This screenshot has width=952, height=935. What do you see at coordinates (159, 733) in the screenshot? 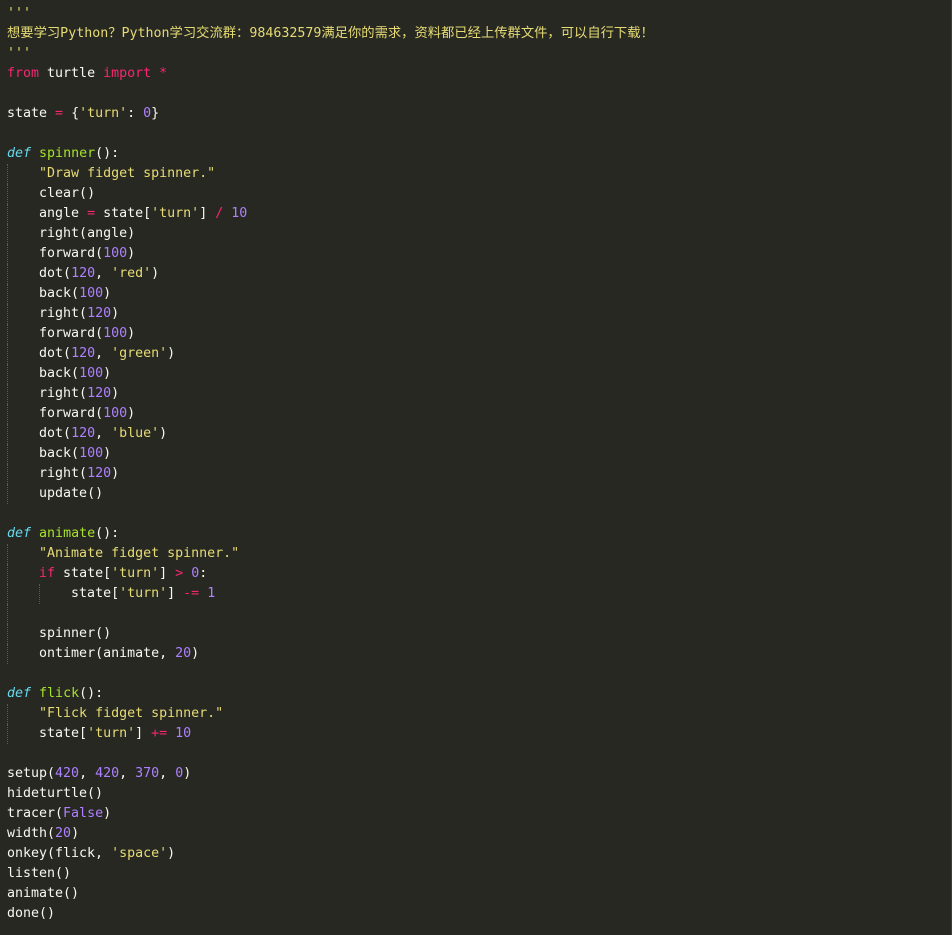
I see `code-token-op: +=` at bounding box center [159, 733].